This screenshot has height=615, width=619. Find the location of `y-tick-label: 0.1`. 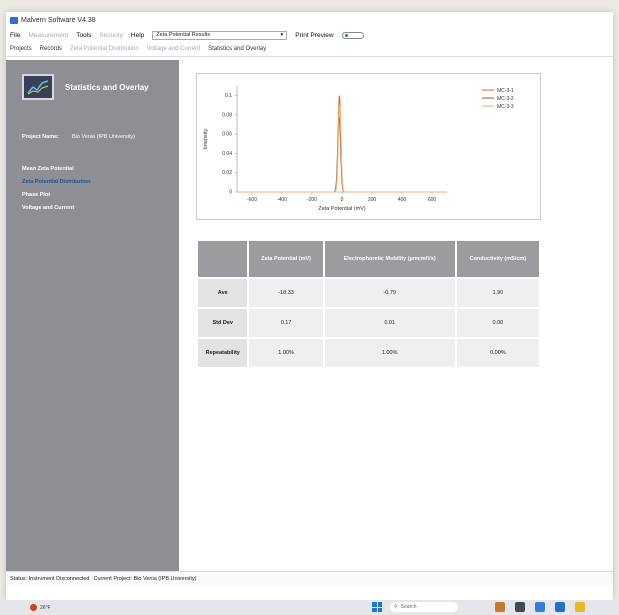

y-tick-label: 0.1 is located at coordinates (228, 96).